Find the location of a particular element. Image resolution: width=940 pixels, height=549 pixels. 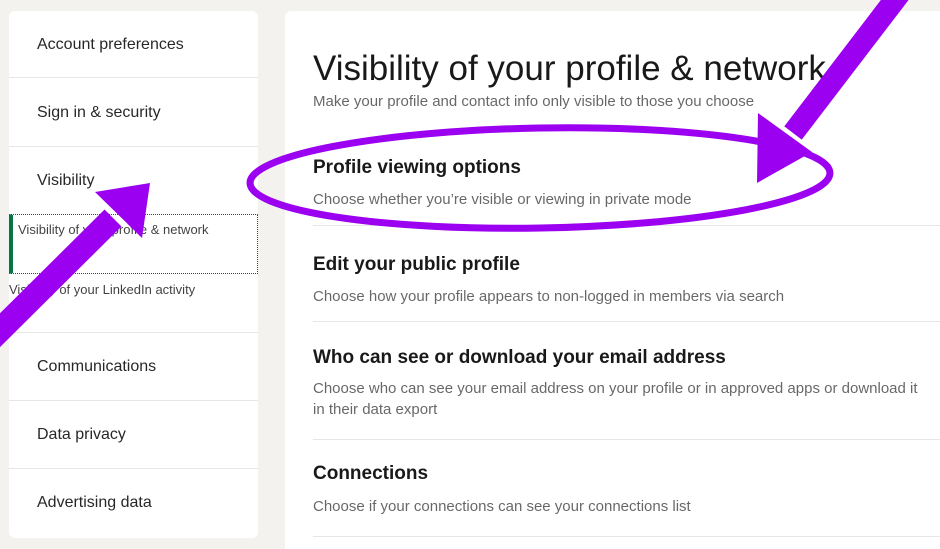

sidebar-item-label: Sign in & security is located at coordinates (99, 112).